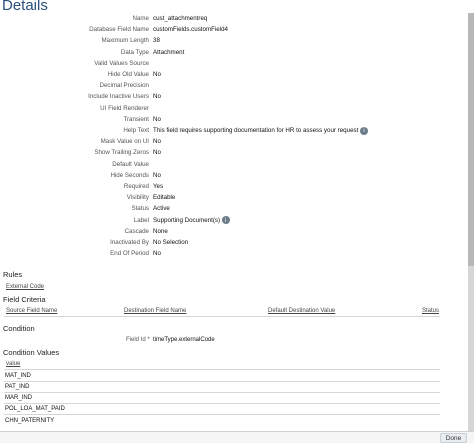 This screenshot has height=443, width=474. What do you see at coordinates (237, 253) in the screenshot?
I see `field-row-end-of-period: End Of Period No` at bounding box center [237, 253].